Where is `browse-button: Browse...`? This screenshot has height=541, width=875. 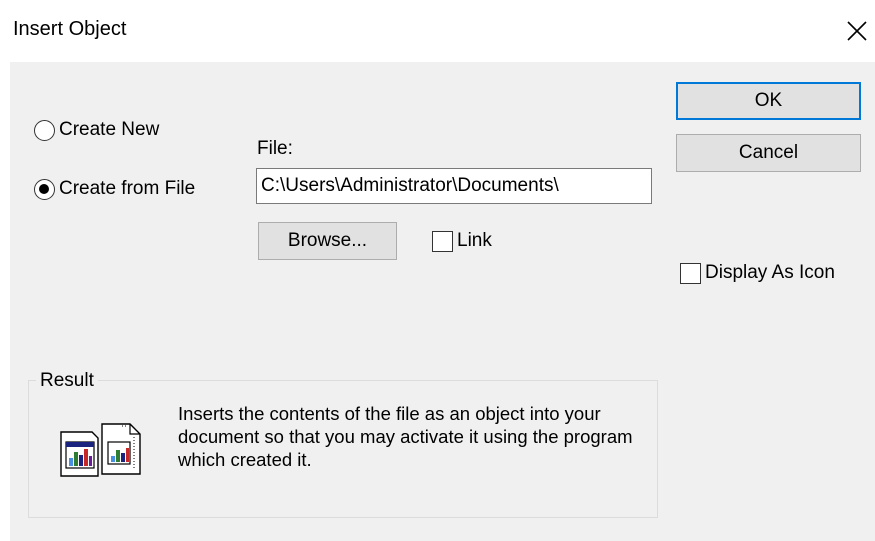 browse-button: Browse... is located at coordinates (327, 241).